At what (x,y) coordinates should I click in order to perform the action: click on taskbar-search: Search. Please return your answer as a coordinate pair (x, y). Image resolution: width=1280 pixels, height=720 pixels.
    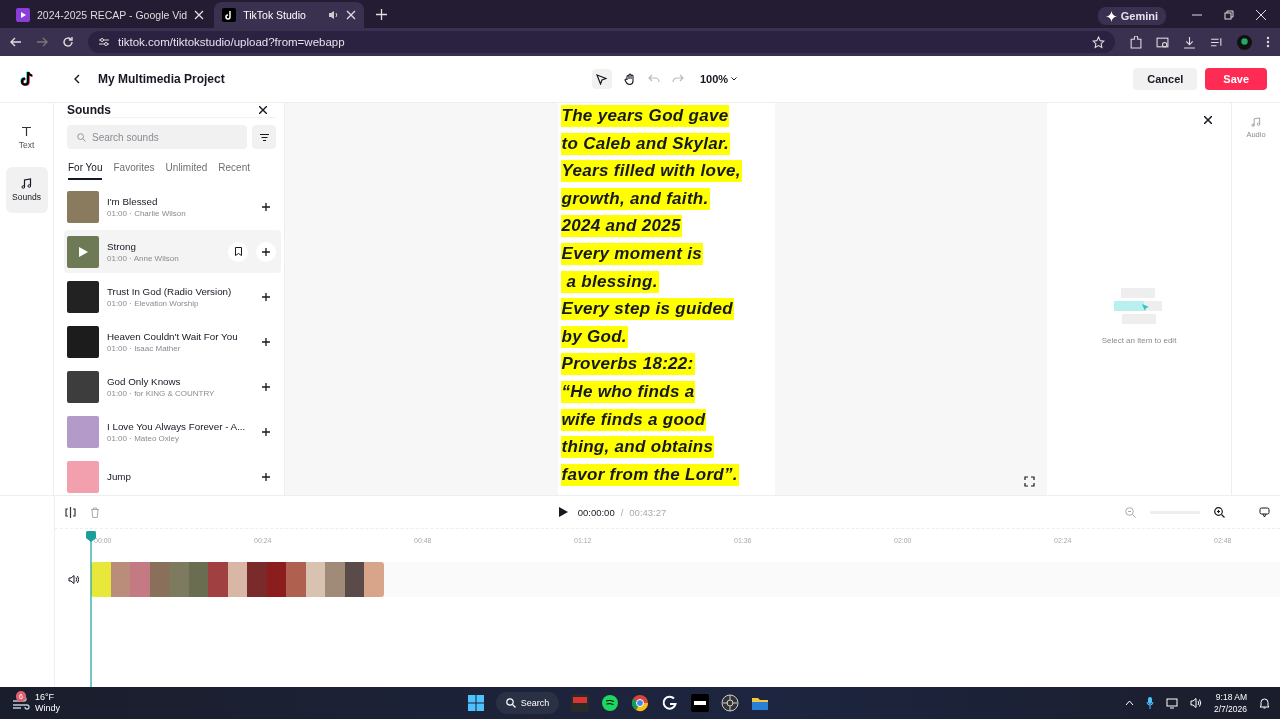
    Looking at the image, I should click on (527, 703).